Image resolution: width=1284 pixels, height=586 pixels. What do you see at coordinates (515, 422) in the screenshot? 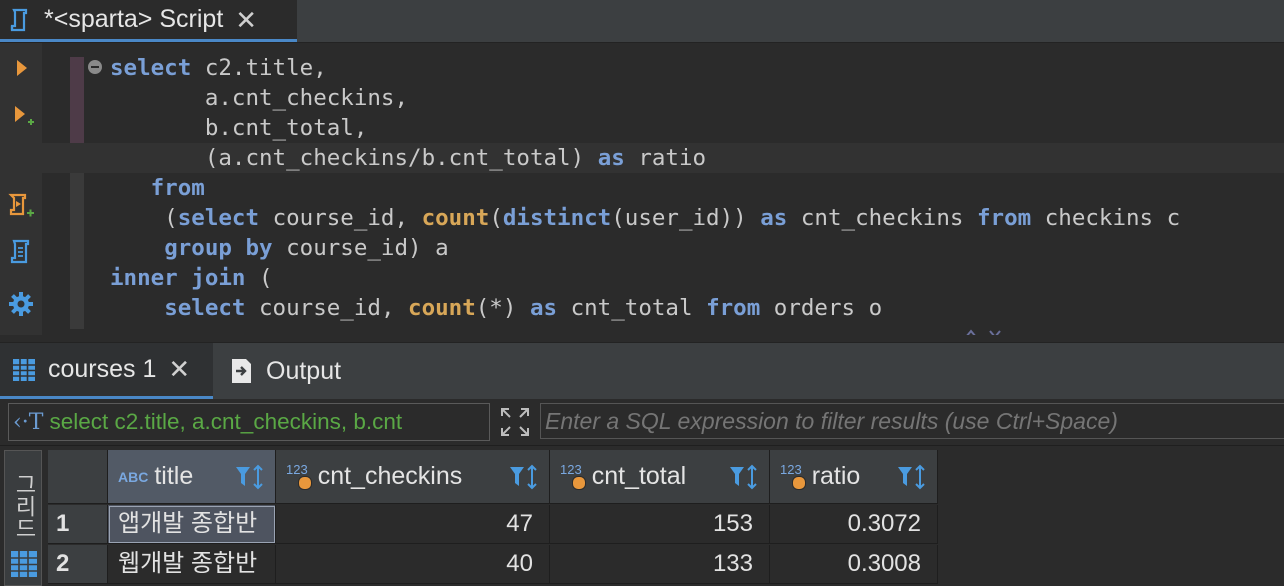
I see `expand-icon` at bounding box center [515, 422].